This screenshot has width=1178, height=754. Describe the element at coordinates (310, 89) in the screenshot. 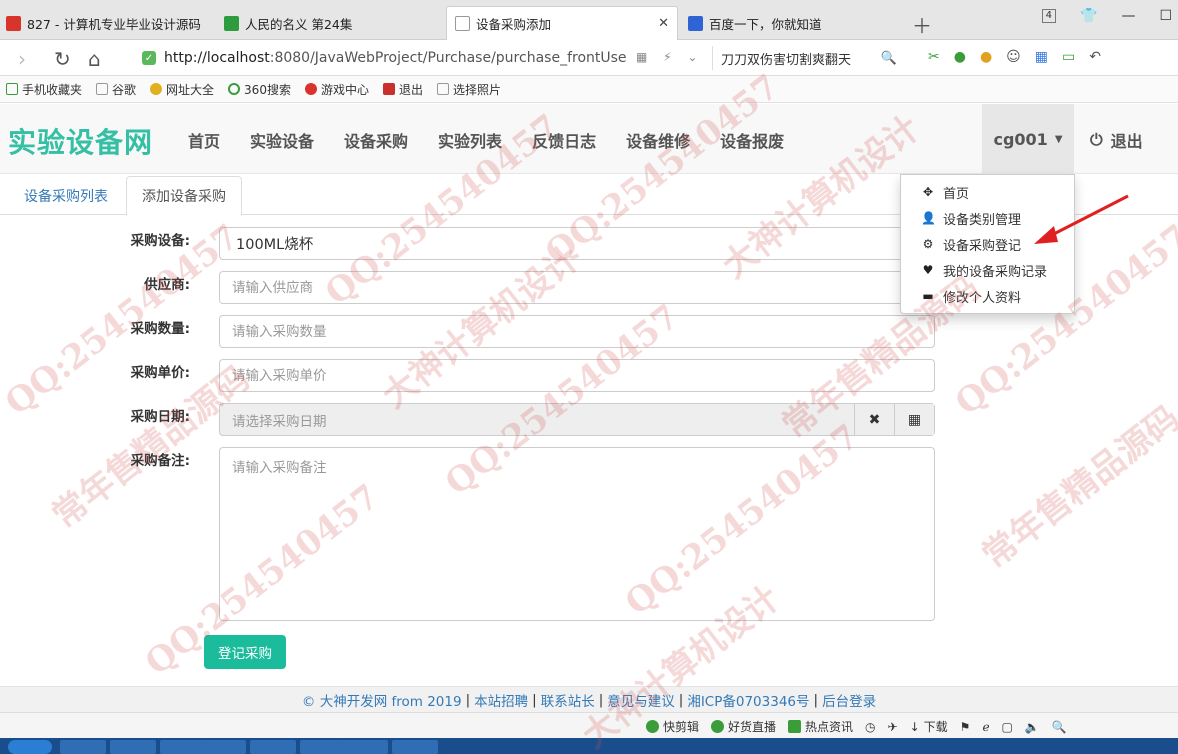

I see `game-icon` at that location.